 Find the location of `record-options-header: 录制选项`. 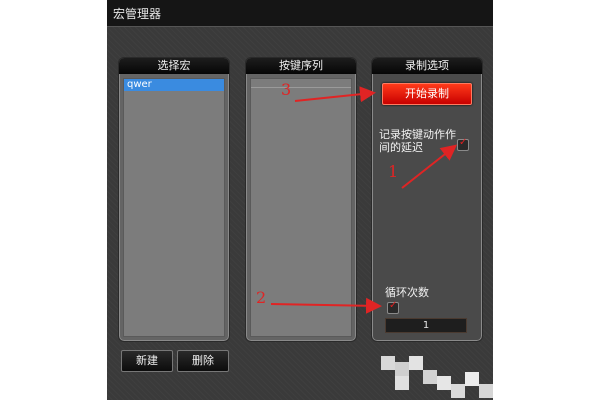

record-options-header: 录制选项 is located at coordinates (427, 66).